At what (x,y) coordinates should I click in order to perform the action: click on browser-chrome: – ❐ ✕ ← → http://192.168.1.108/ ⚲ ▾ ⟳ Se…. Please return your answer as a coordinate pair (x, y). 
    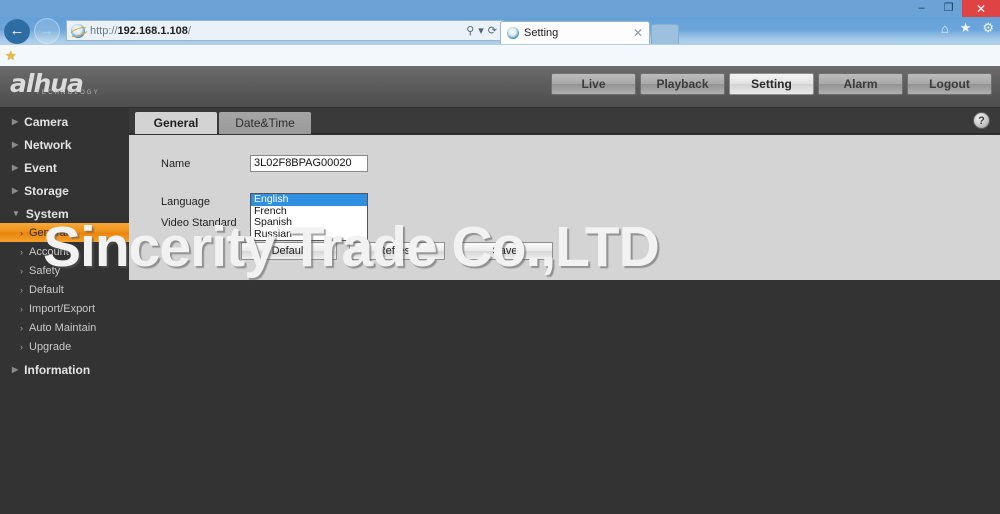
    Looking at the image, I should click on (500, 33).